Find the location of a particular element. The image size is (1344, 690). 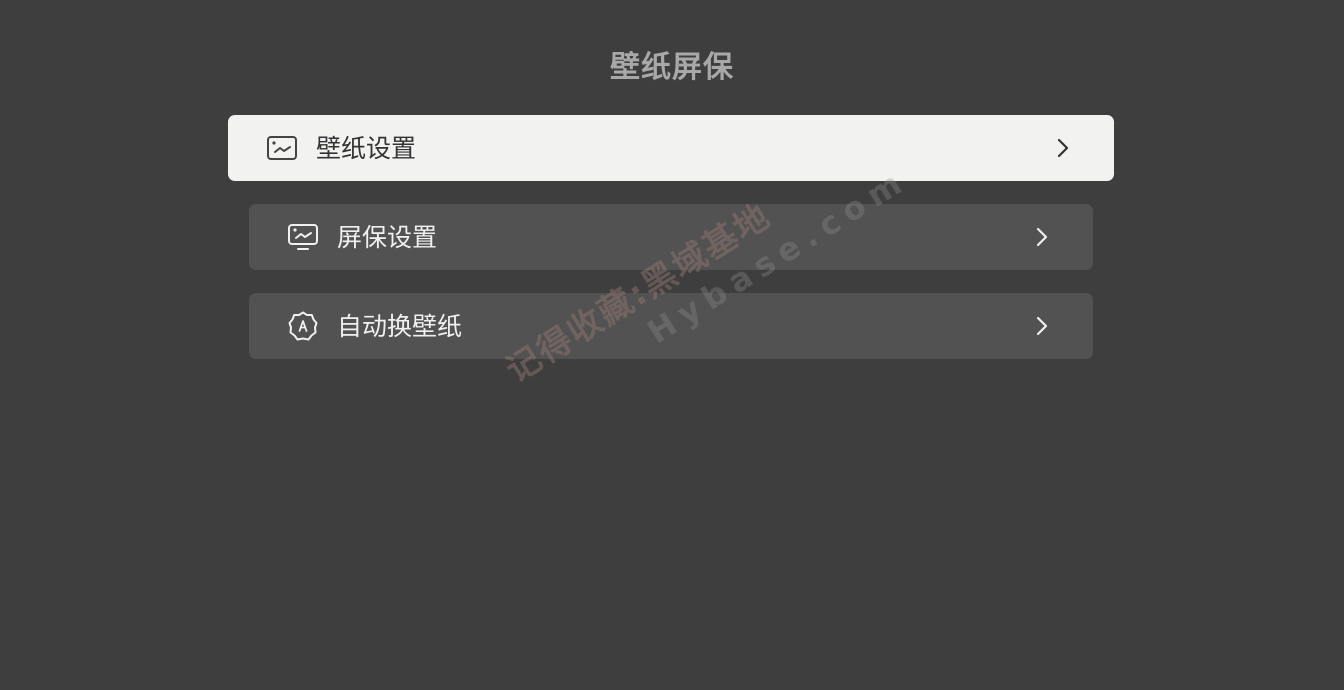

menu-item-label: 屏保设置 is located at coordinates (387, 237).